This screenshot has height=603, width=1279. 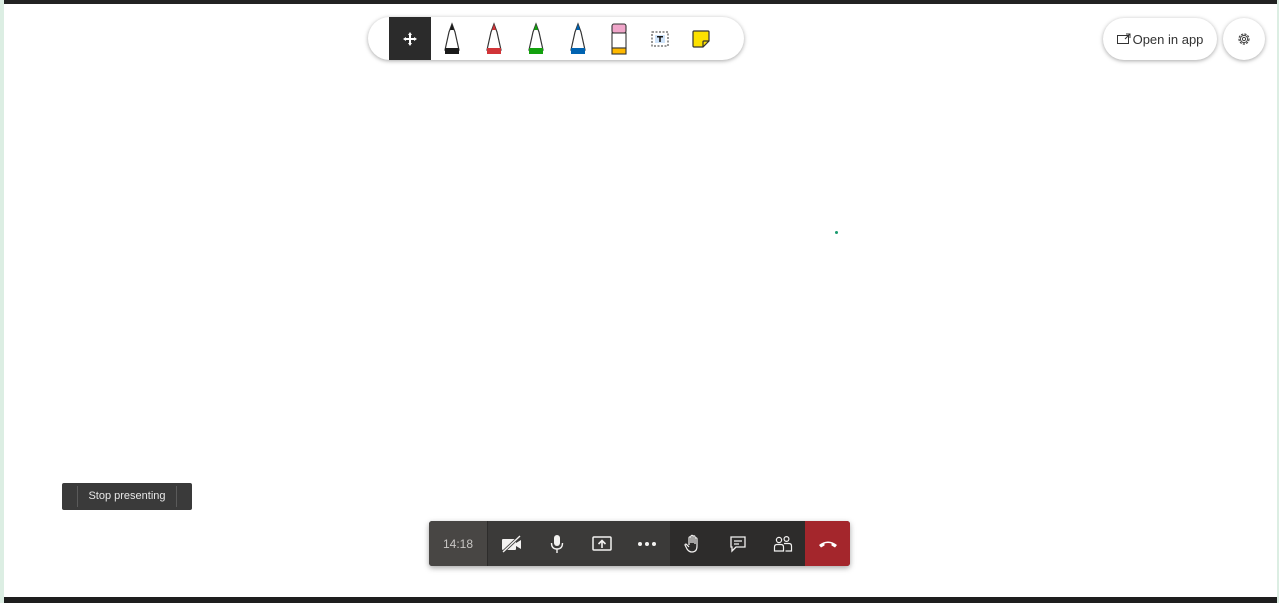 I want to click on black-pen-button, so click(x=452, y=38).